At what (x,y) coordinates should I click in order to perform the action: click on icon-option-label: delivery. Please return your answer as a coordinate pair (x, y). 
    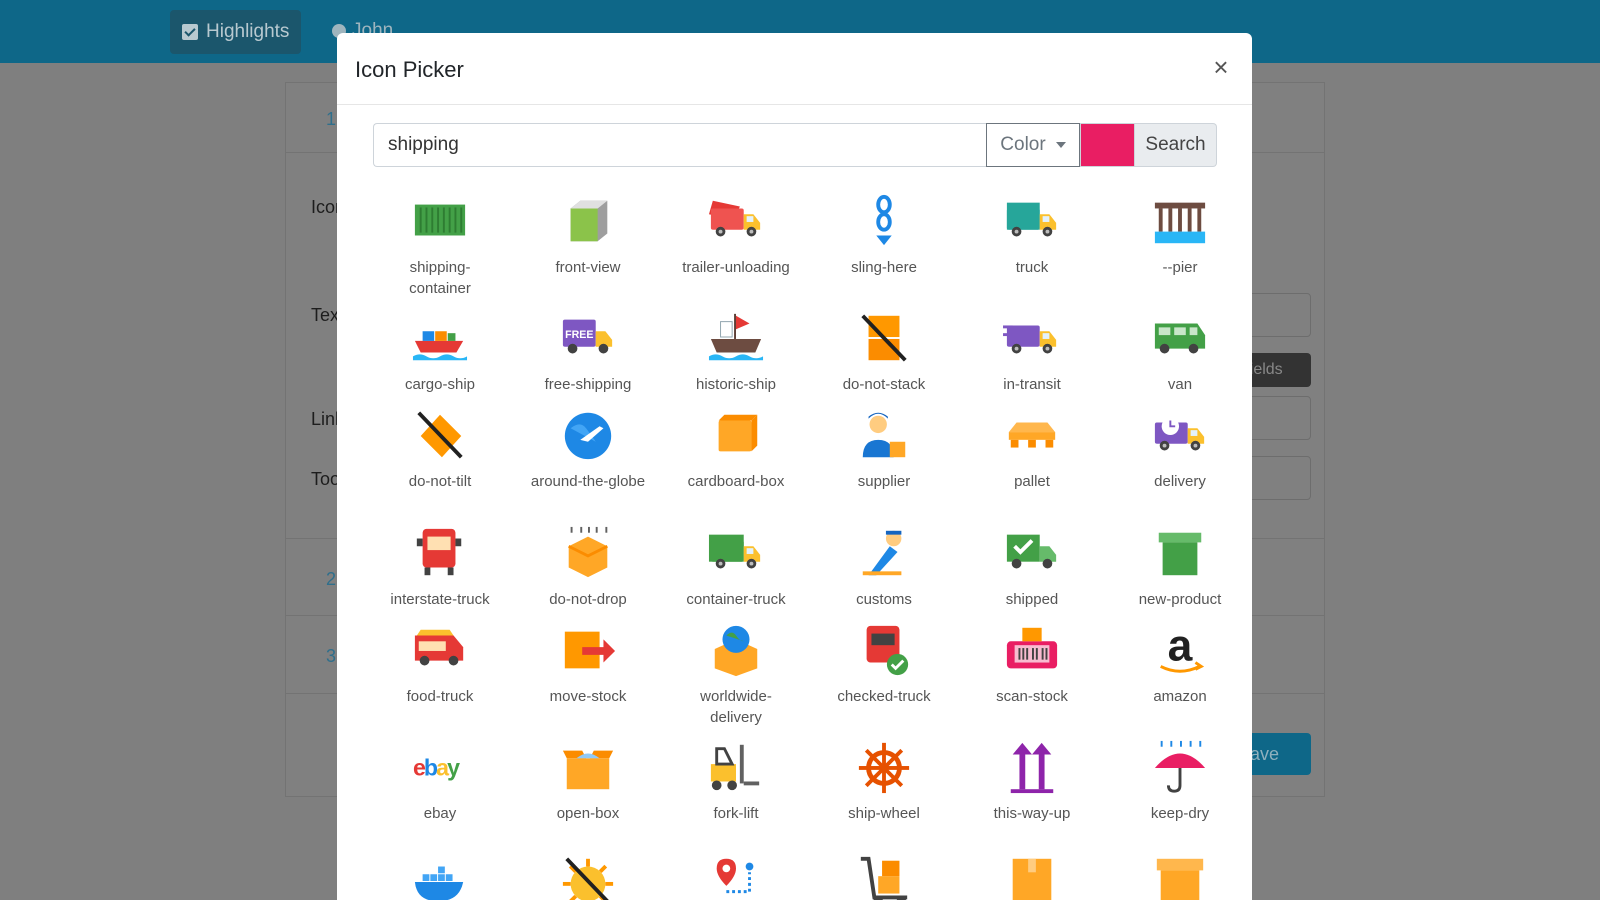
    Looking at the image, I should click on (1180, 481).